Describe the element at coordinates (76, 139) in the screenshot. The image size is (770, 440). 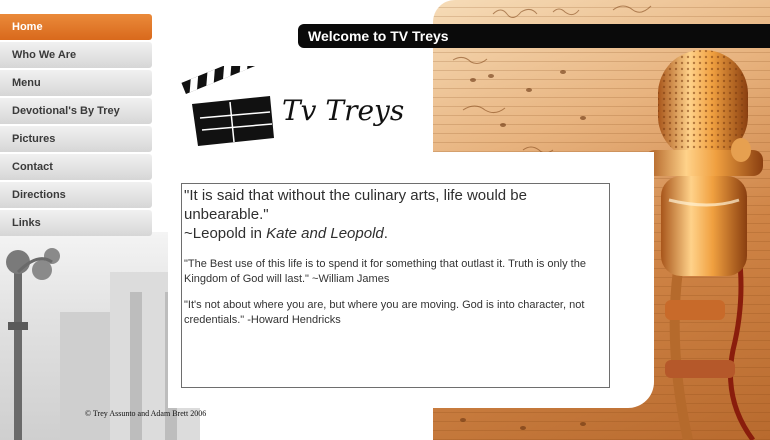
I see `nav-item-pictures: Pictures` at that location.